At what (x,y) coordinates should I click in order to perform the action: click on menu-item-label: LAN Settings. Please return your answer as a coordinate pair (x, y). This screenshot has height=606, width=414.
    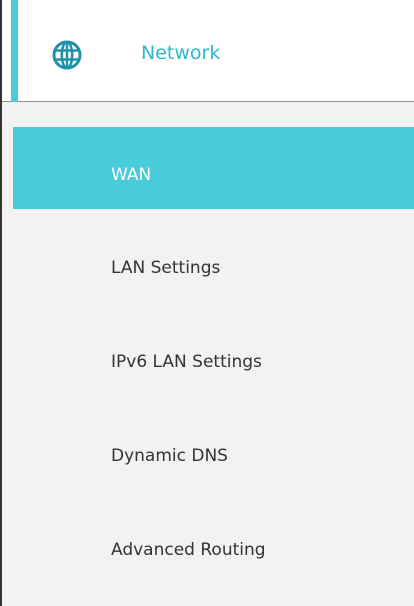
    Looking at the image, I should click on (166, 268).